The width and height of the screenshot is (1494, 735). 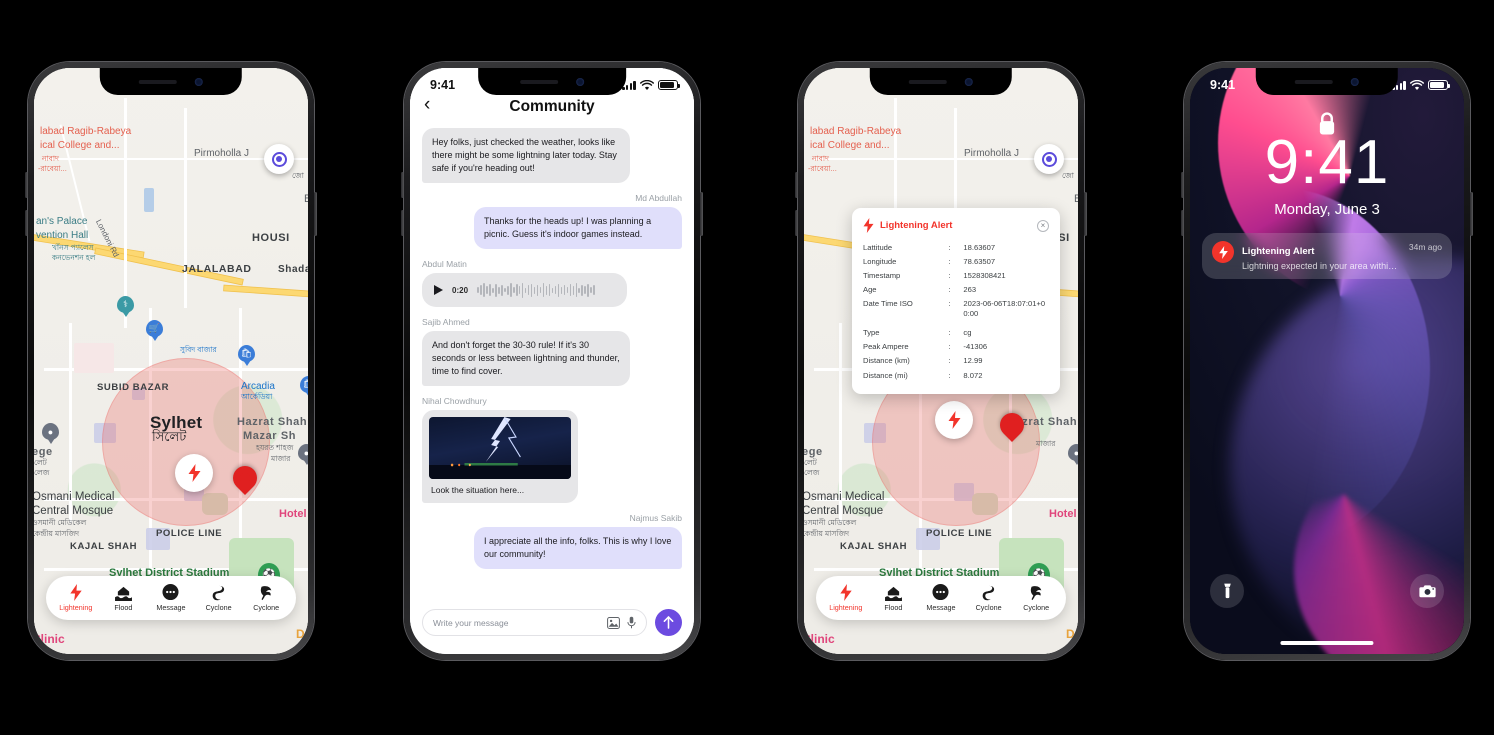 What do you see at coordinates (1004, 309) in the screenshot?
I see `alert-value: 2023-06-06T18:07:01+00:00` at bounding box center [1004, 309].